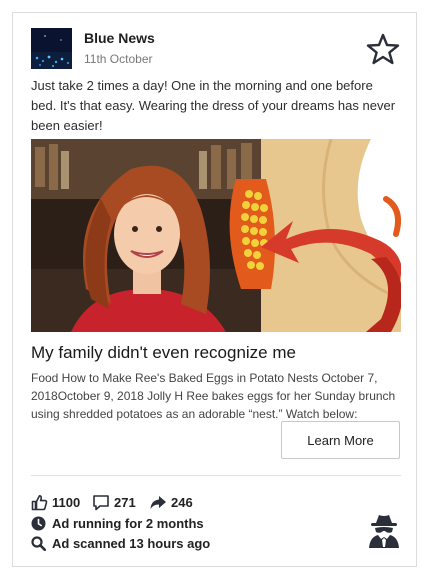  I want to click on ad-scanned-text: Ad scanned 13 hours ago, so click(131, 543).